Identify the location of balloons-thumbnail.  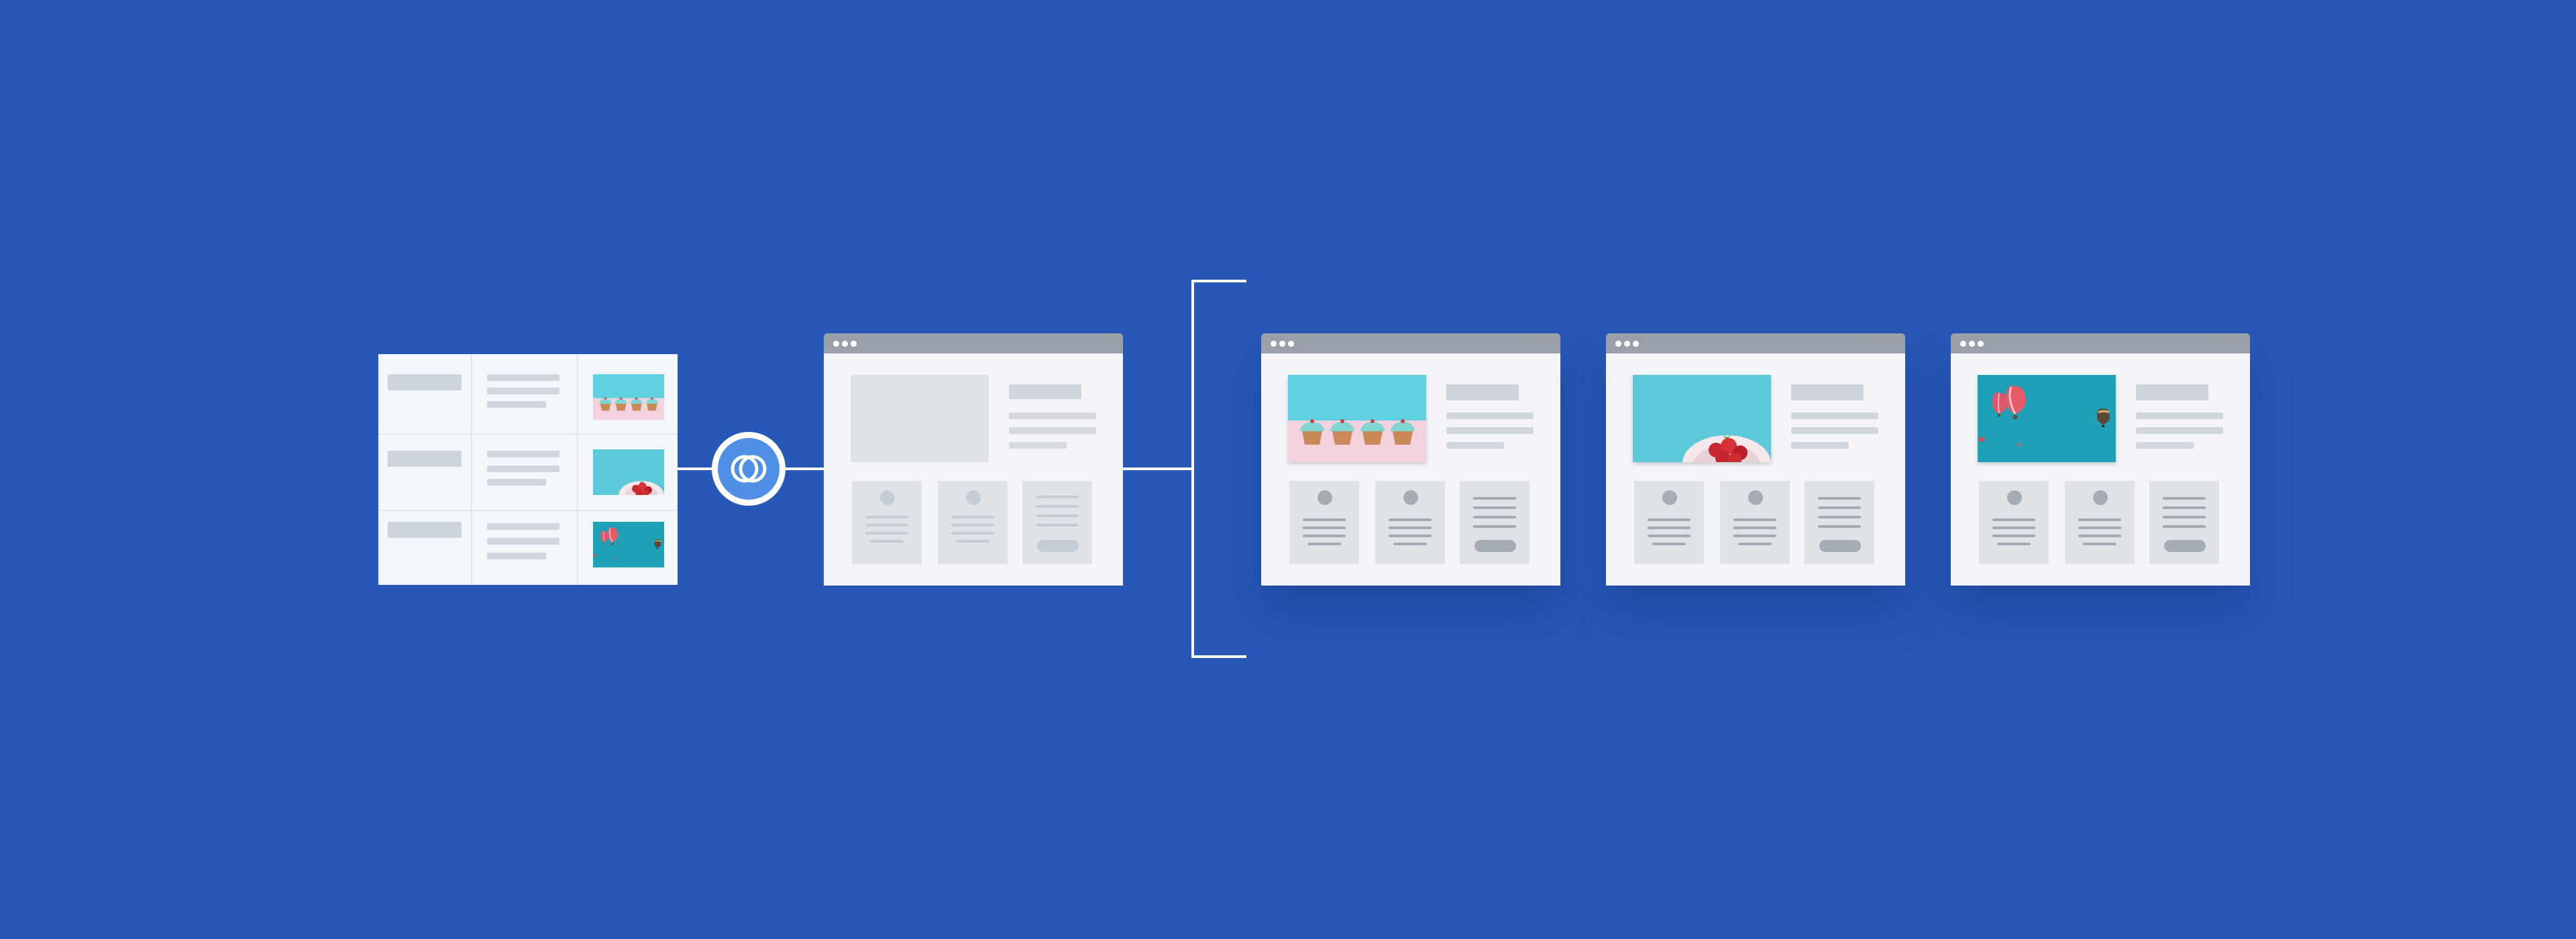
(628, 544).